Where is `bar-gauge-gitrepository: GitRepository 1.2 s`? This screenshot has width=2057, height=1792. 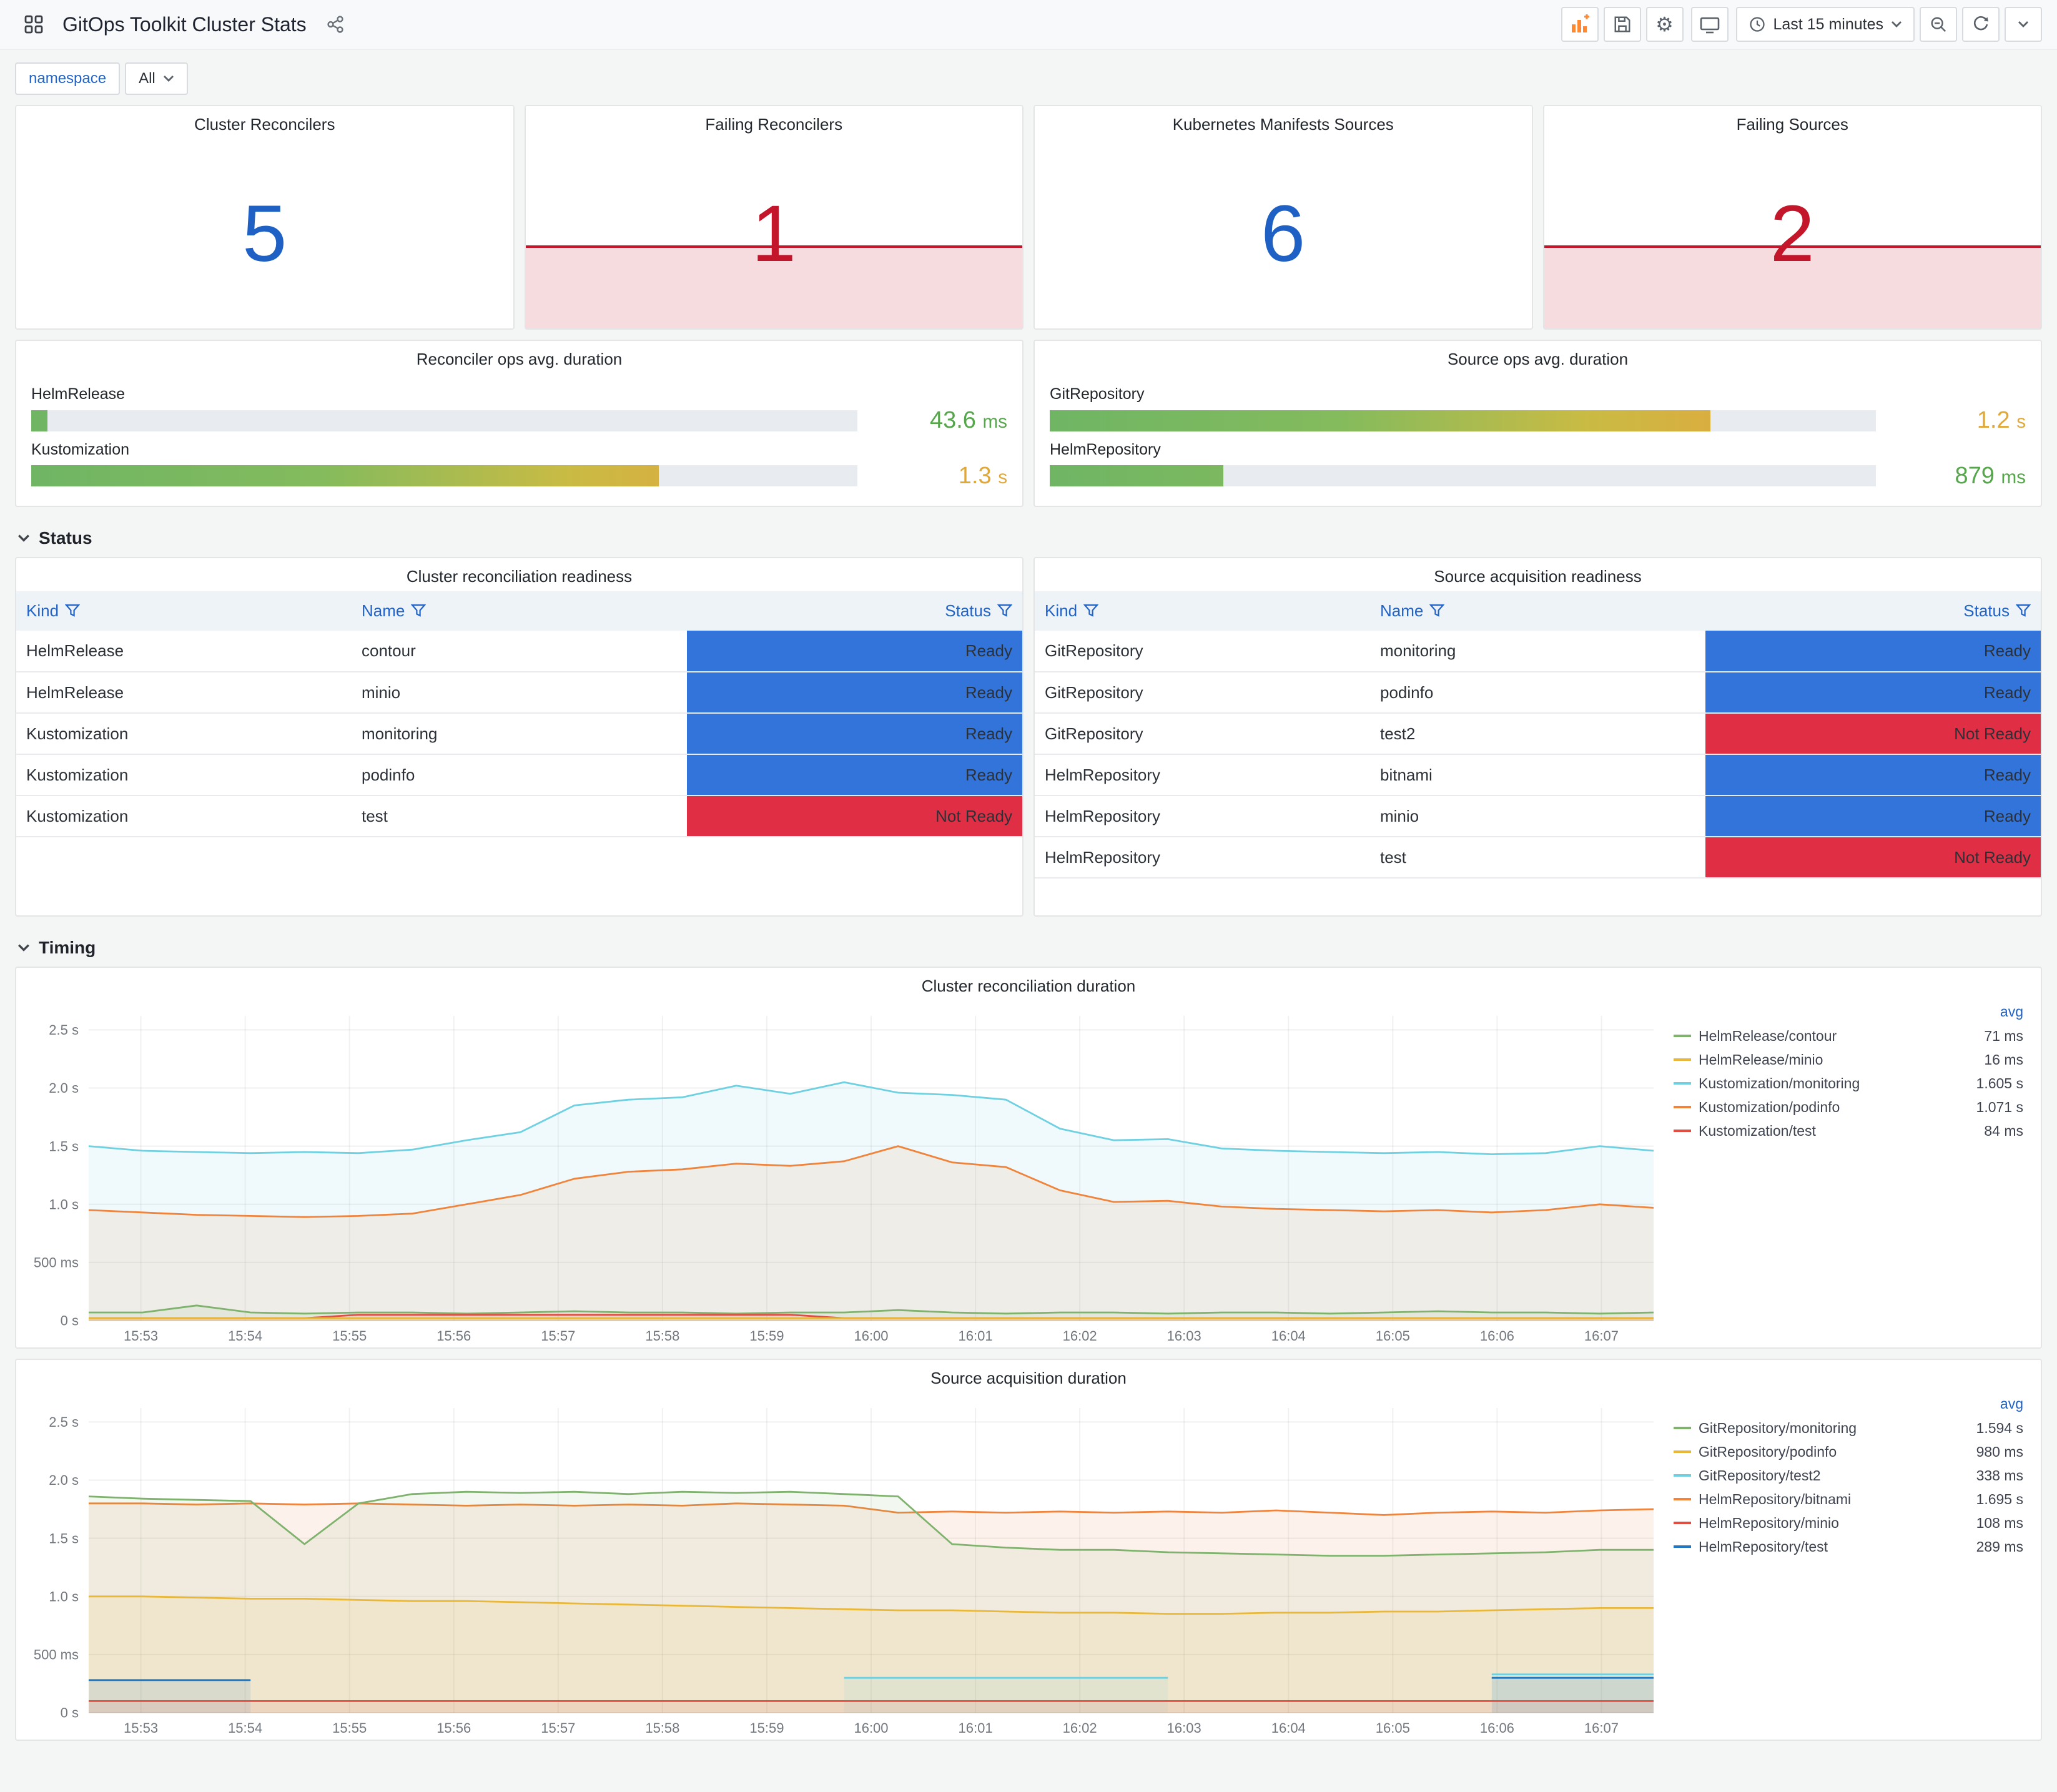 bar-gauge-gitrepository: GitRepository 1.2 s is located at coordinates (1538, 409).